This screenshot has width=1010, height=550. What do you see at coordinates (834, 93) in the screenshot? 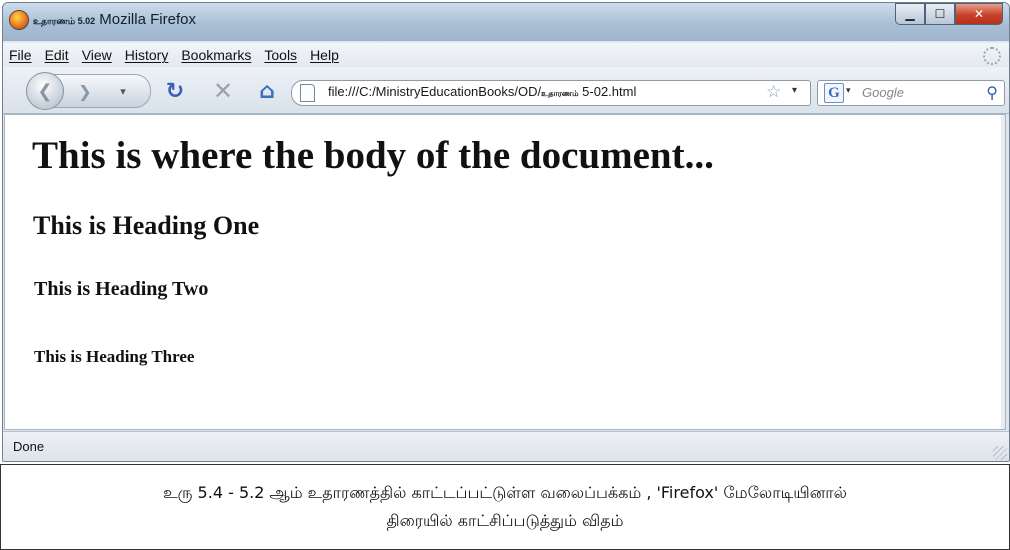
I see `search-engine-icon: G` at bounding box center [834, 93].